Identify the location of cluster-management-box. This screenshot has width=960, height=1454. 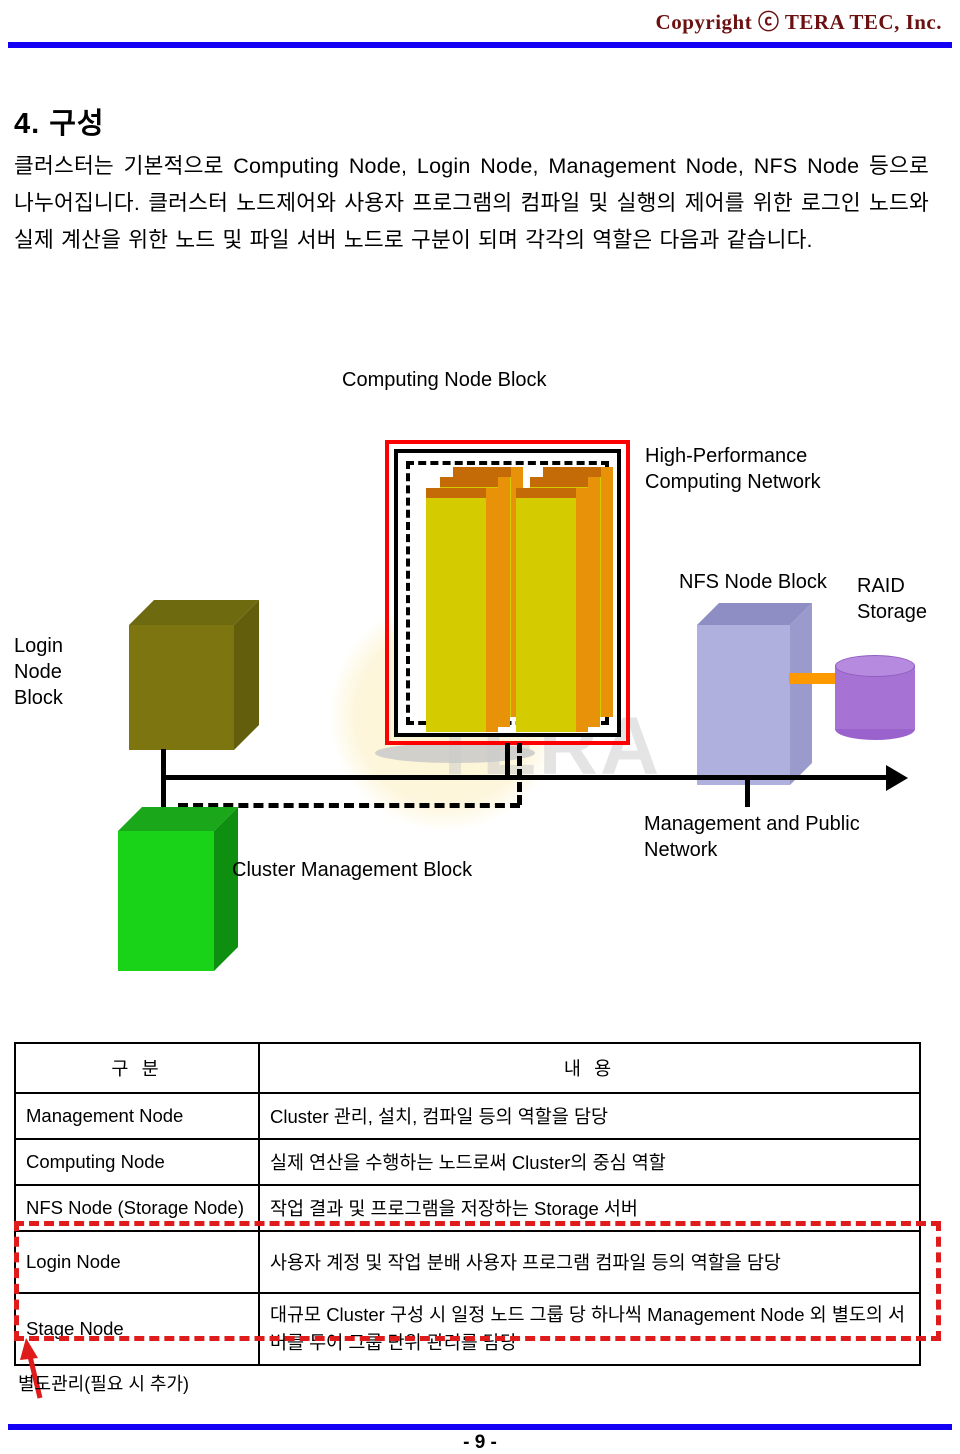
(178, 889).